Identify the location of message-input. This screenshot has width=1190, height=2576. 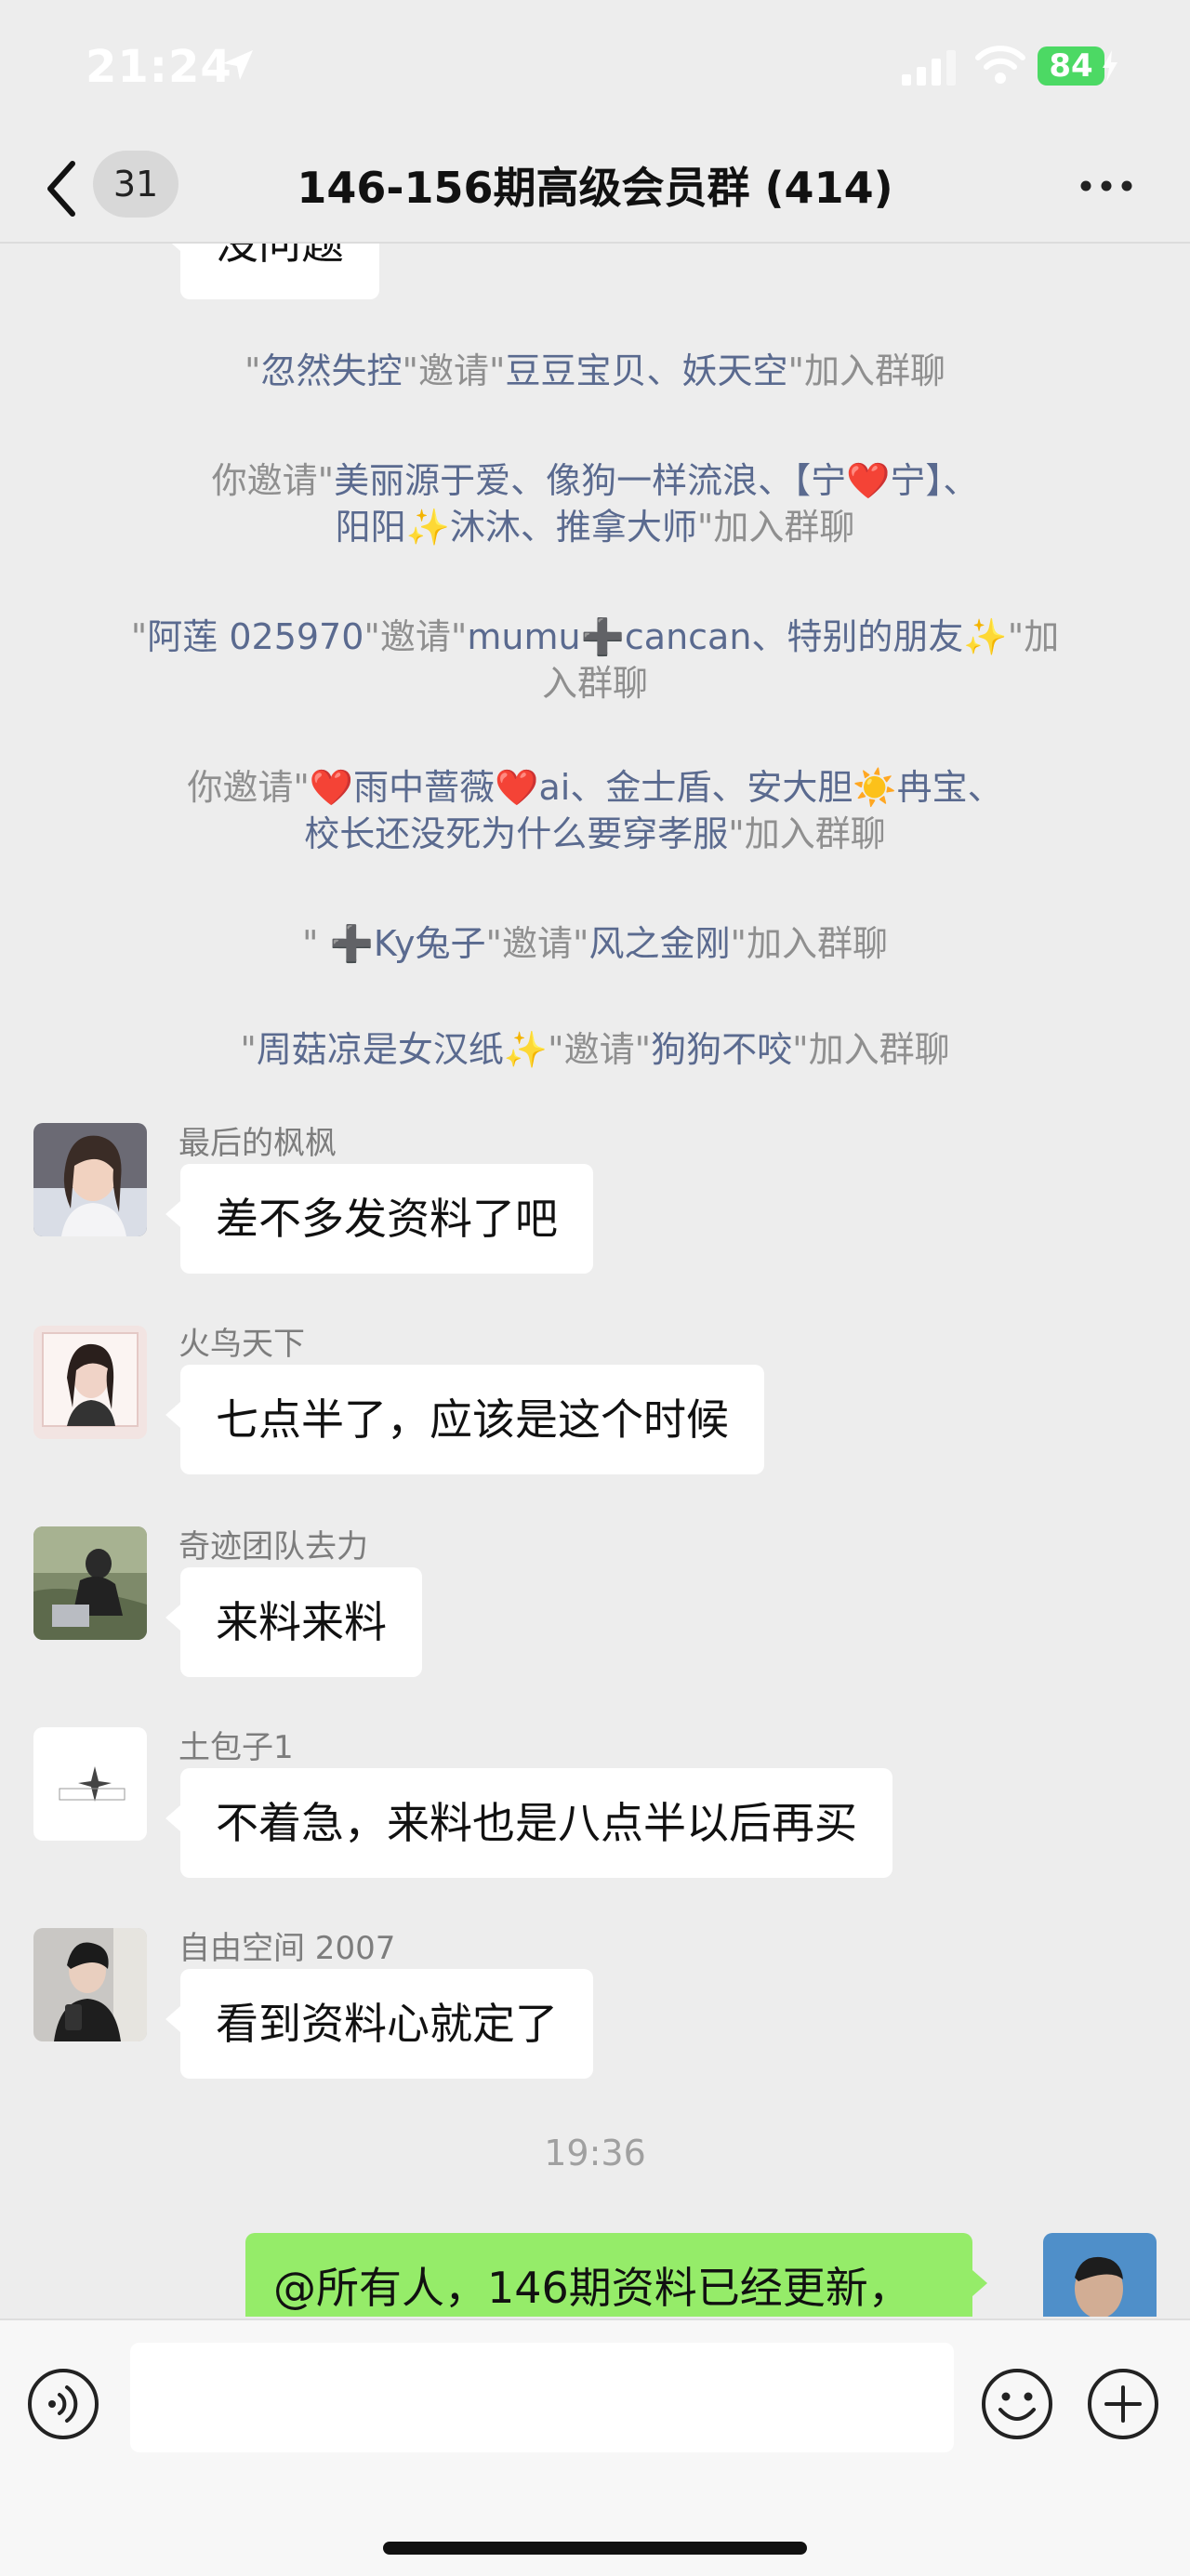
(542, 2397).